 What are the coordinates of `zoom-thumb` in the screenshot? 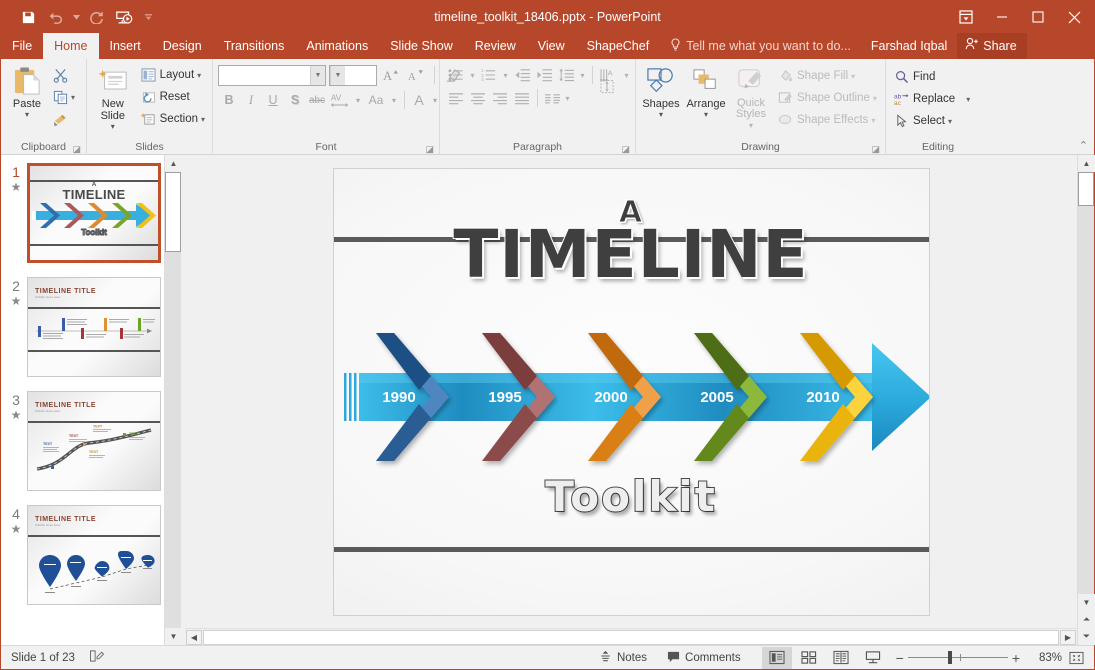 It's located at (949, 657).